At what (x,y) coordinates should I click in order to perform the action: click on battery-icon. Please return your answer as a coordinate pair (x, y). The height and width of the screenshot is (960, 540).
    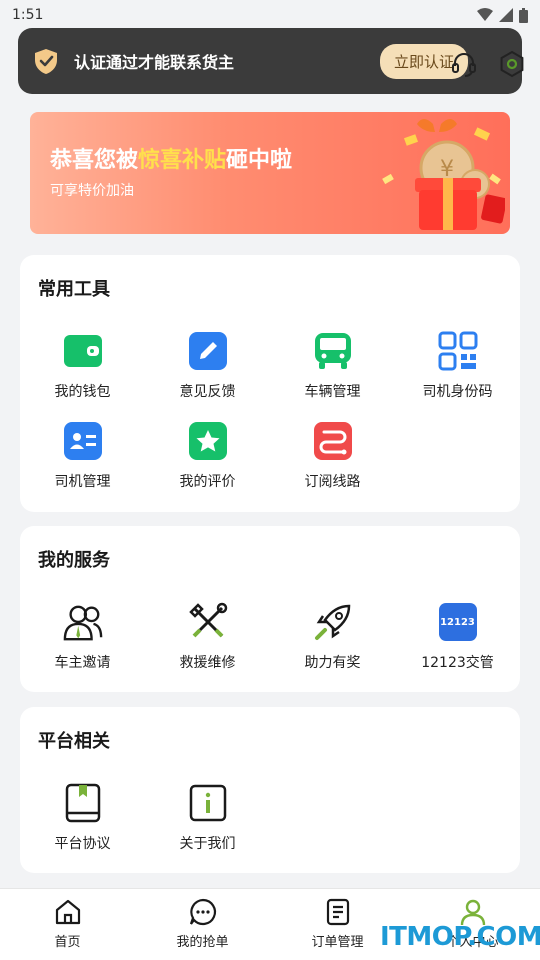
    Looking at the image, I should click on (523, 15).